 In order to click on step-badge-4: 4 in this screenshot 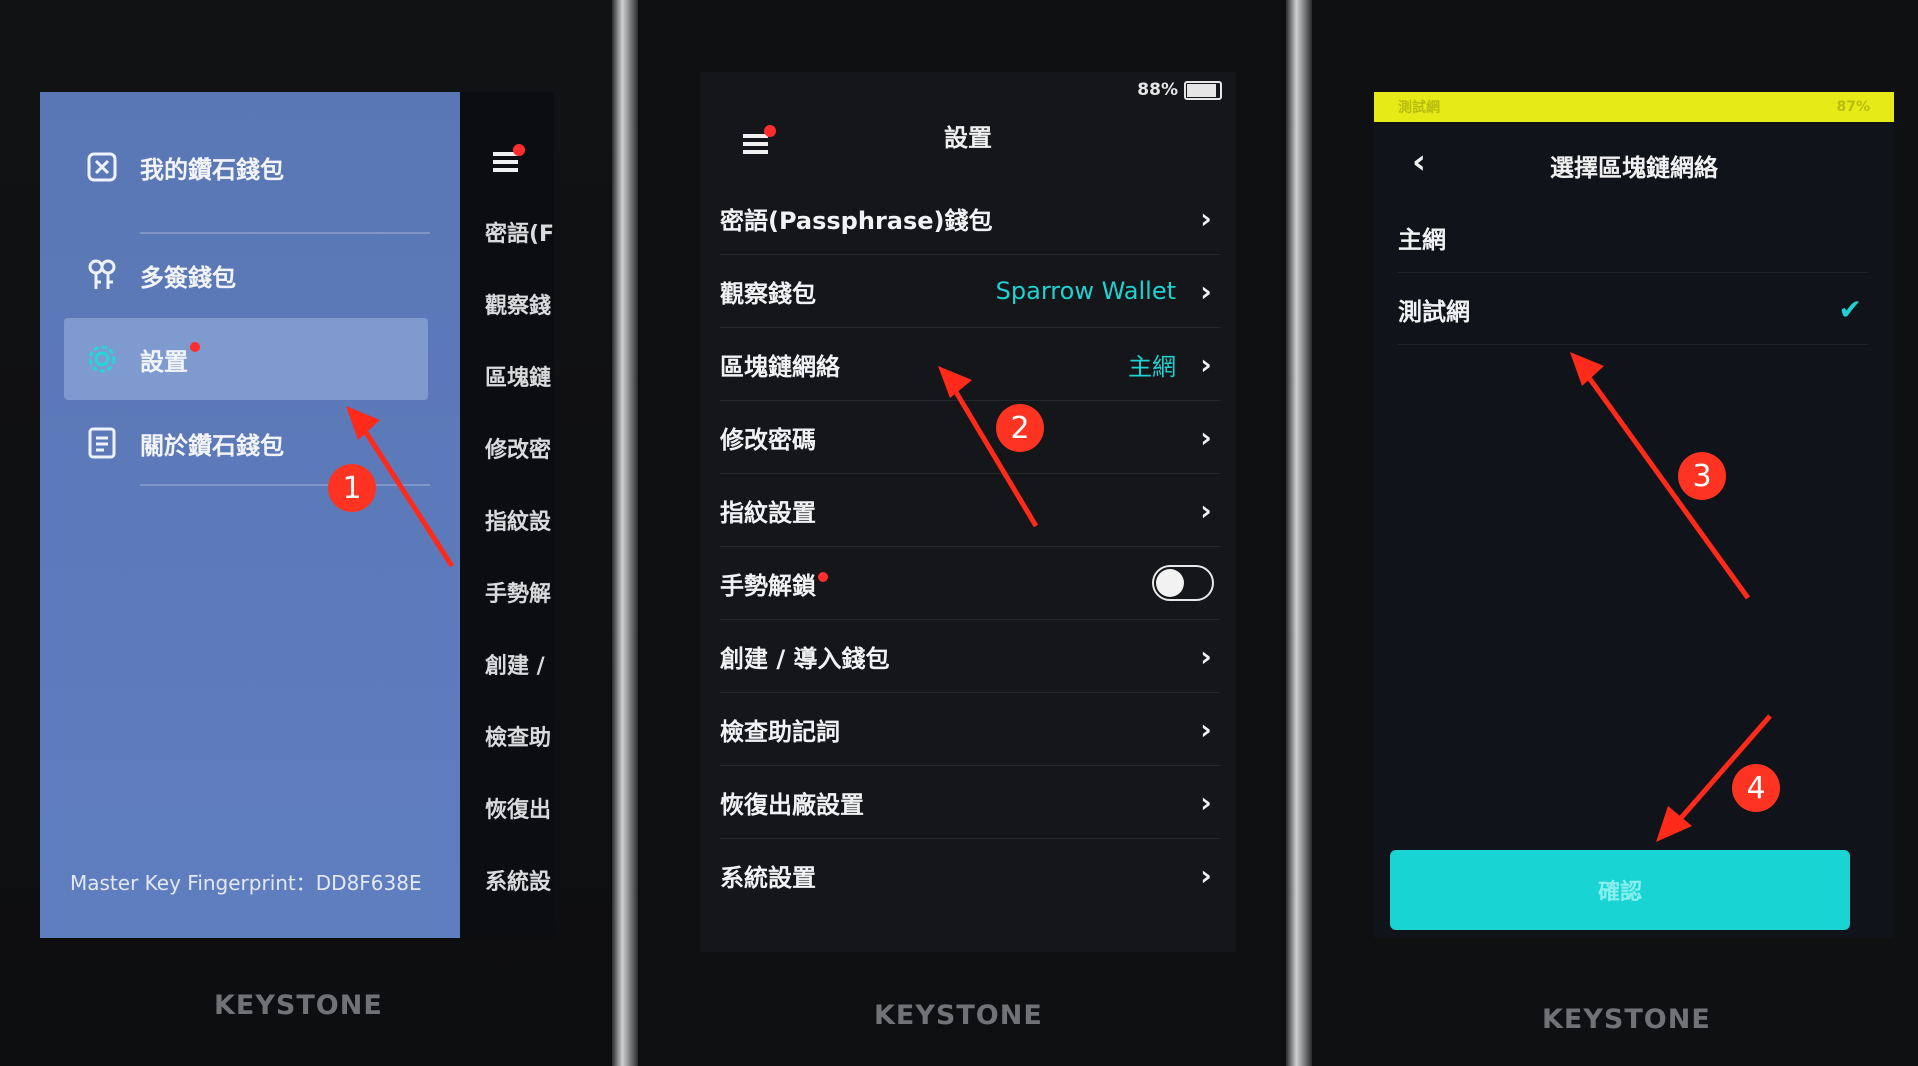, I will do `click(1756, 788)`.